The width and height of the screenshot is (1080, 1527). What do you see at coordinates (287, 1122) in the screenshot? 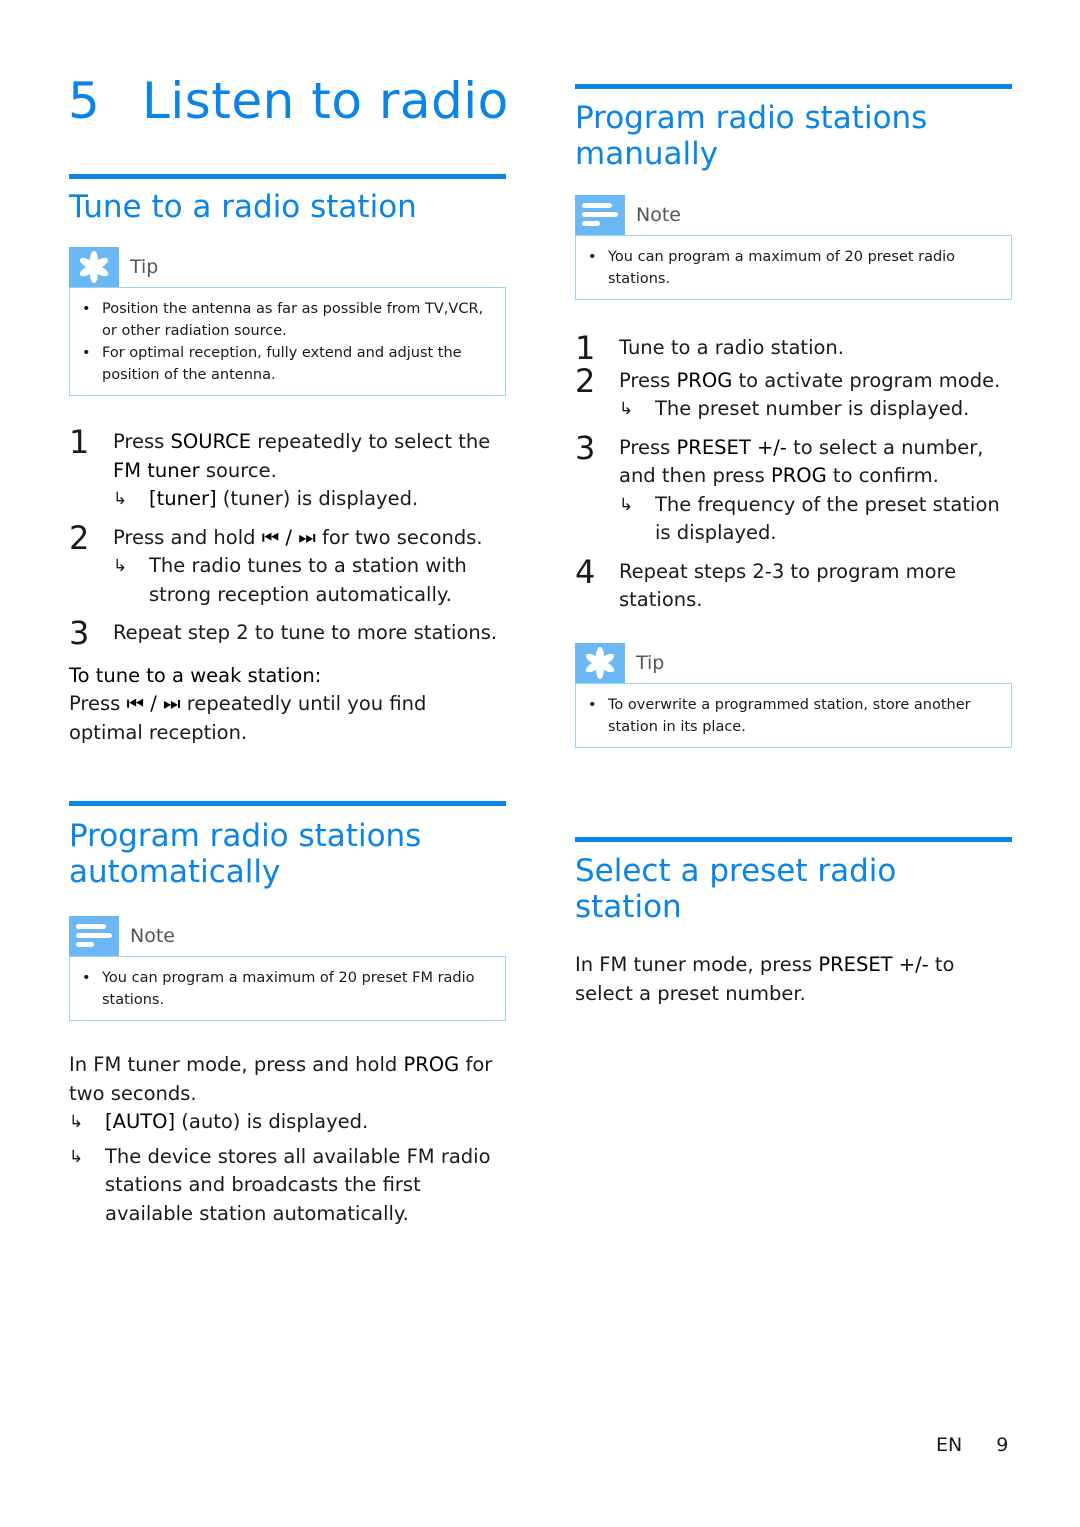
I see `auto-result: ↳ [AUTO] (auto) is displayed.` at bounding box center [287, 1122].